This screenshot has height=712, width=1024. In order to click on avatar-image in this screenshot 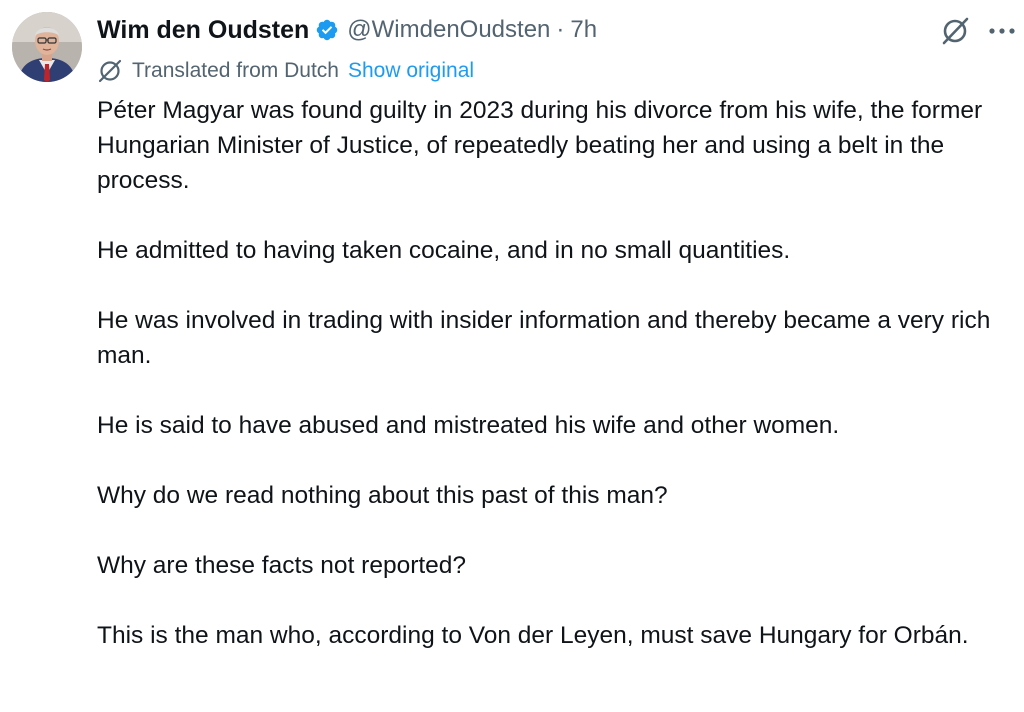, I will do `click(47, 47)`.